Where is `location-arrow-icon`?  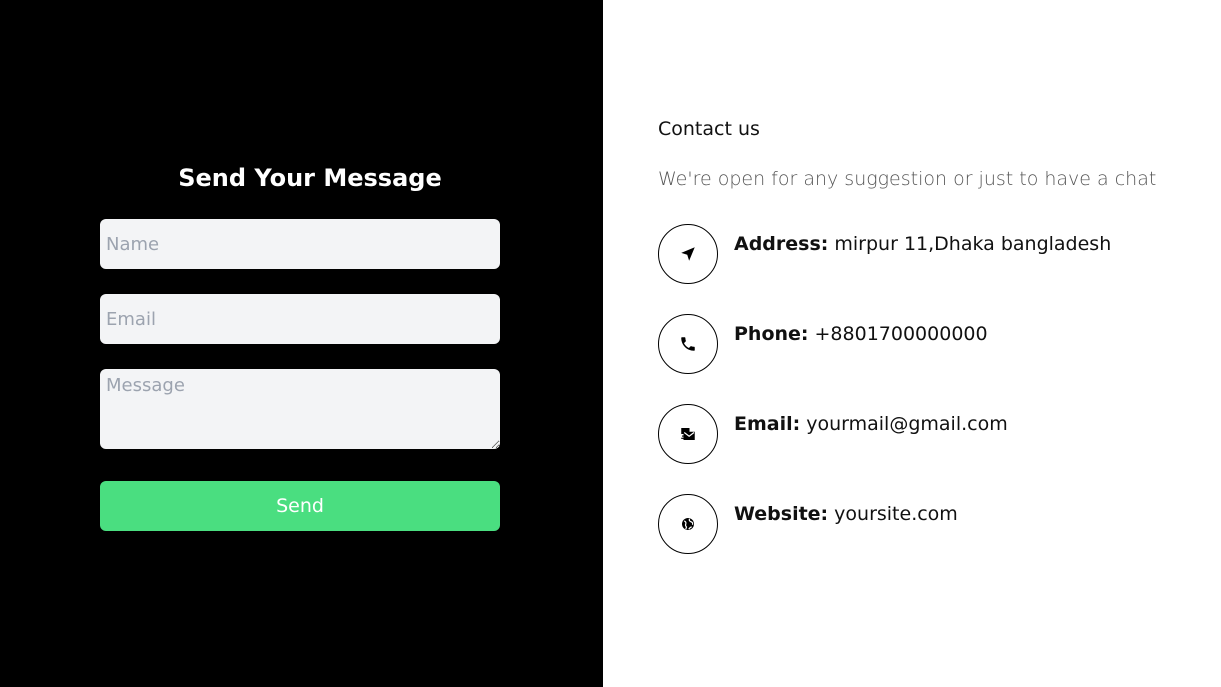 location-arrow-icon is located at coordinates (688, 254).